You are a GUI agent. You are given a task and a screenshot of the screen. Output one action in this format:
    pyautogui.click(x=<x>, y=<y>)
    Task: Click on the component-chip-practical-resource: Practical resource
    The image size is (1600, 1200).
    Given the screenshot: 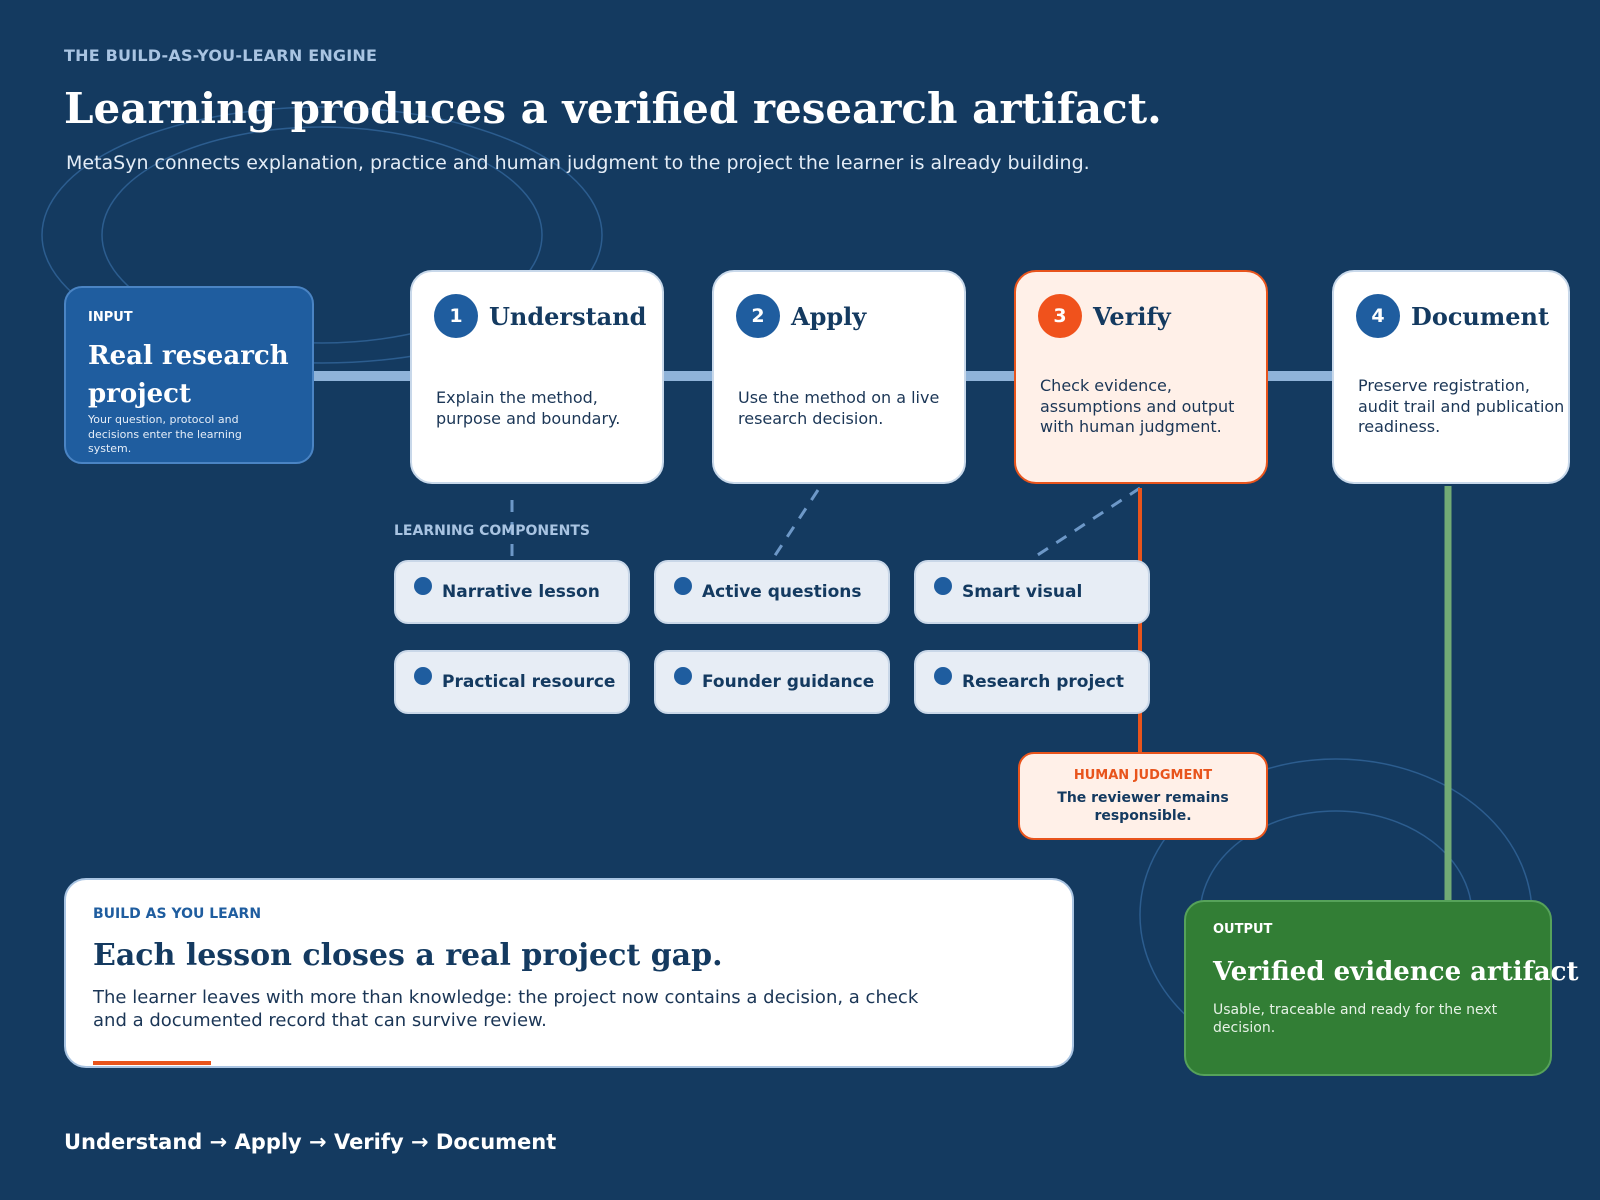 What is the action you would take?
    pyautogui.click(x=512, y=682)
    